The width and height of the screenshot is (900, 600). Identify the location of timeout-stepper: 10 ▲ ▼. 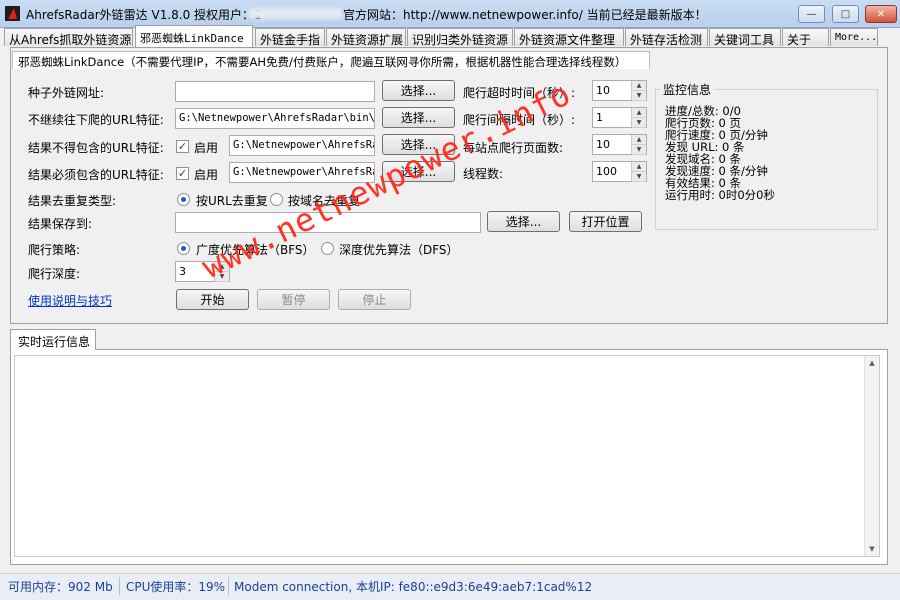
(619, 90).